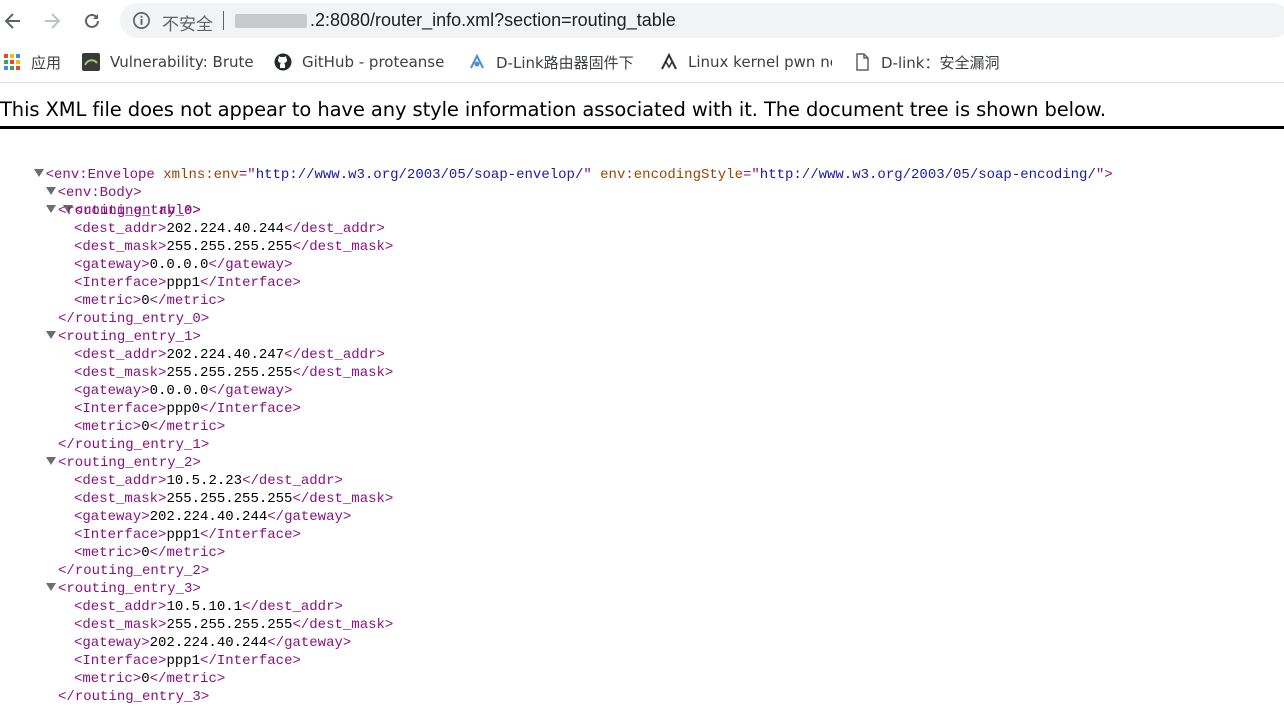 This screenshot has width=1284, height=706. Describe the element at coordinates (141, 20) in the screenshot. I see `info-icon` at that location.